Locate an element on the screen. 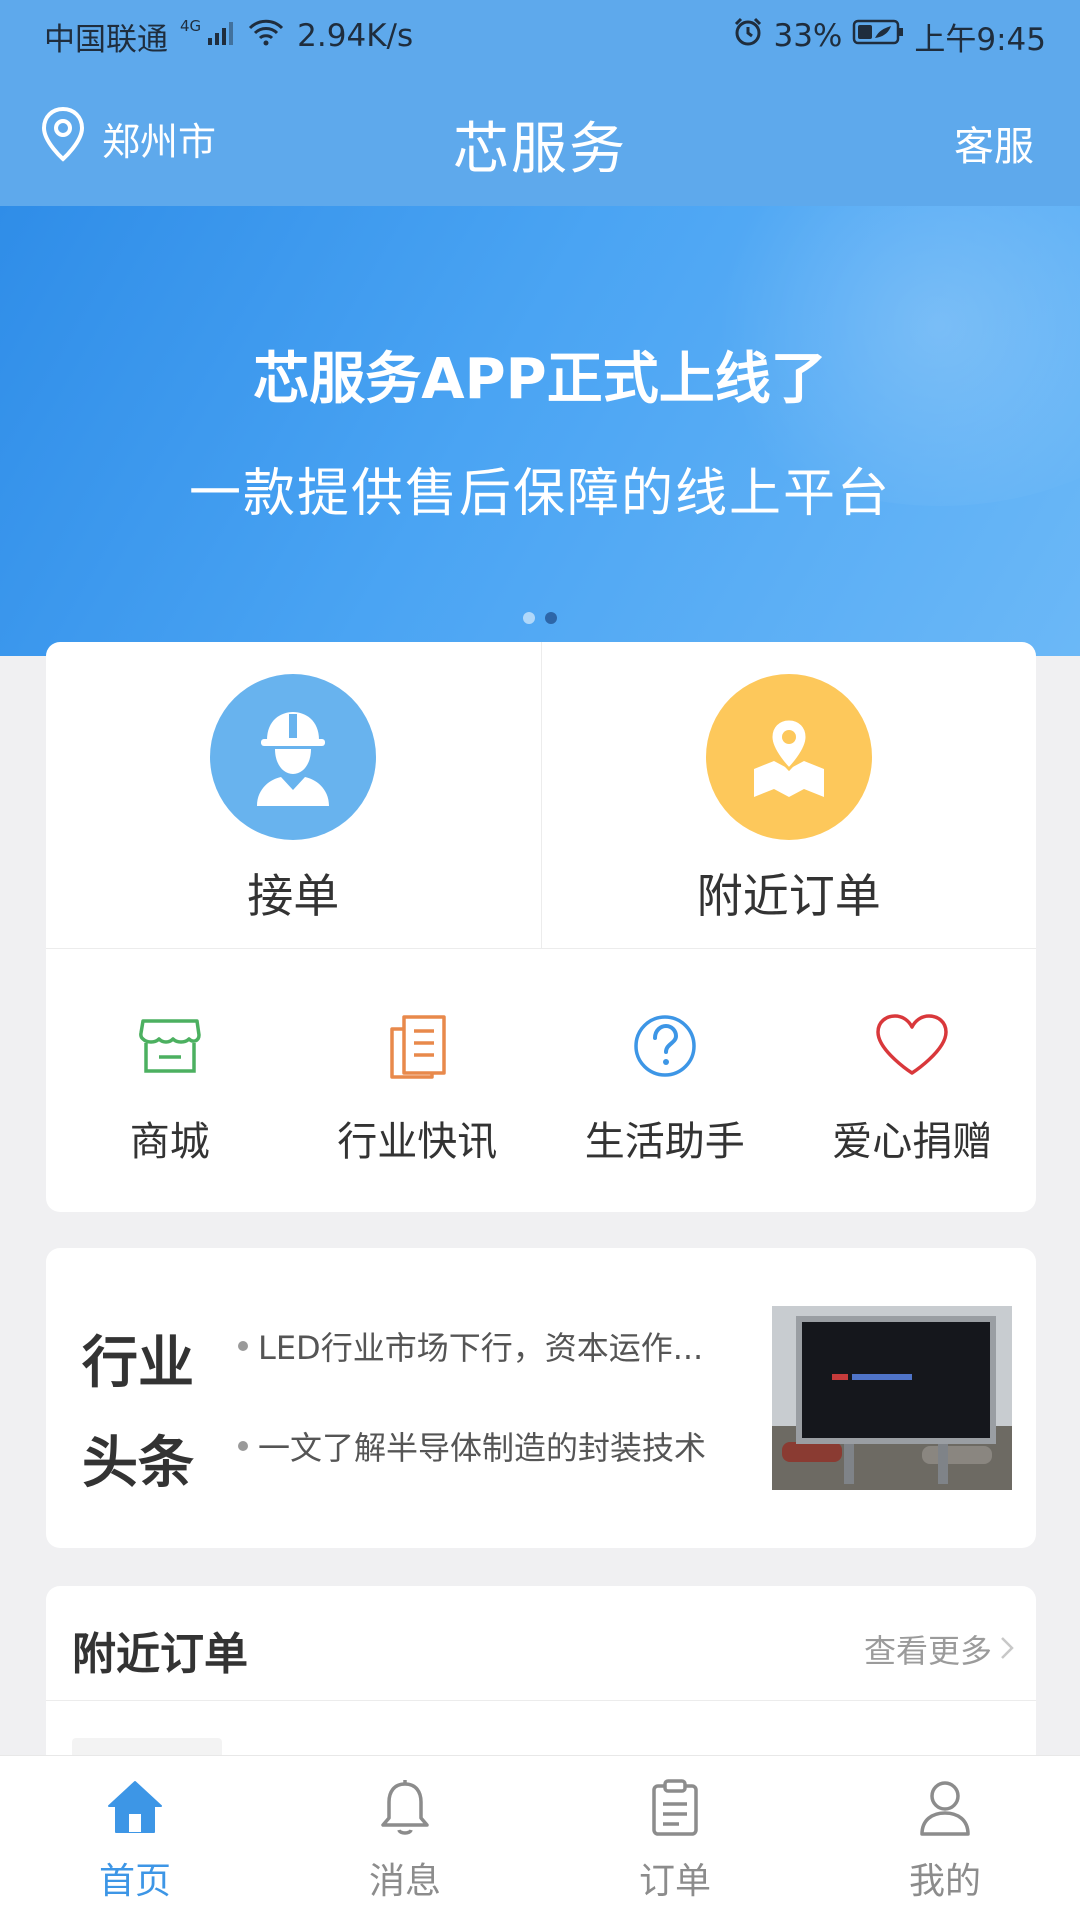  nav-profile-label: 我的 is located at coordinates (944, 1881).